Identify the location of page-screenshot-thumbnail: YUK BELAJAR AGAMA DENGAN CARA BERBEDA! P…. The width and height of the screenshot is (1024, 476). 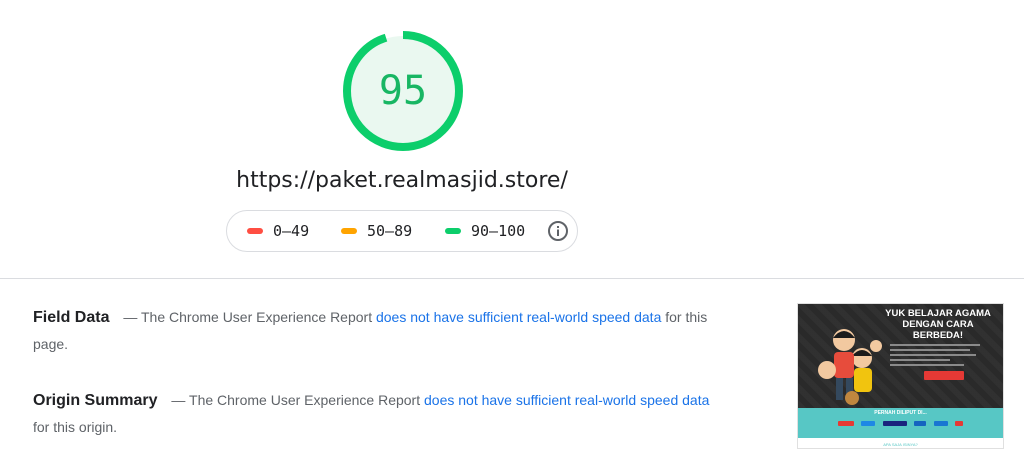
(900, 376).